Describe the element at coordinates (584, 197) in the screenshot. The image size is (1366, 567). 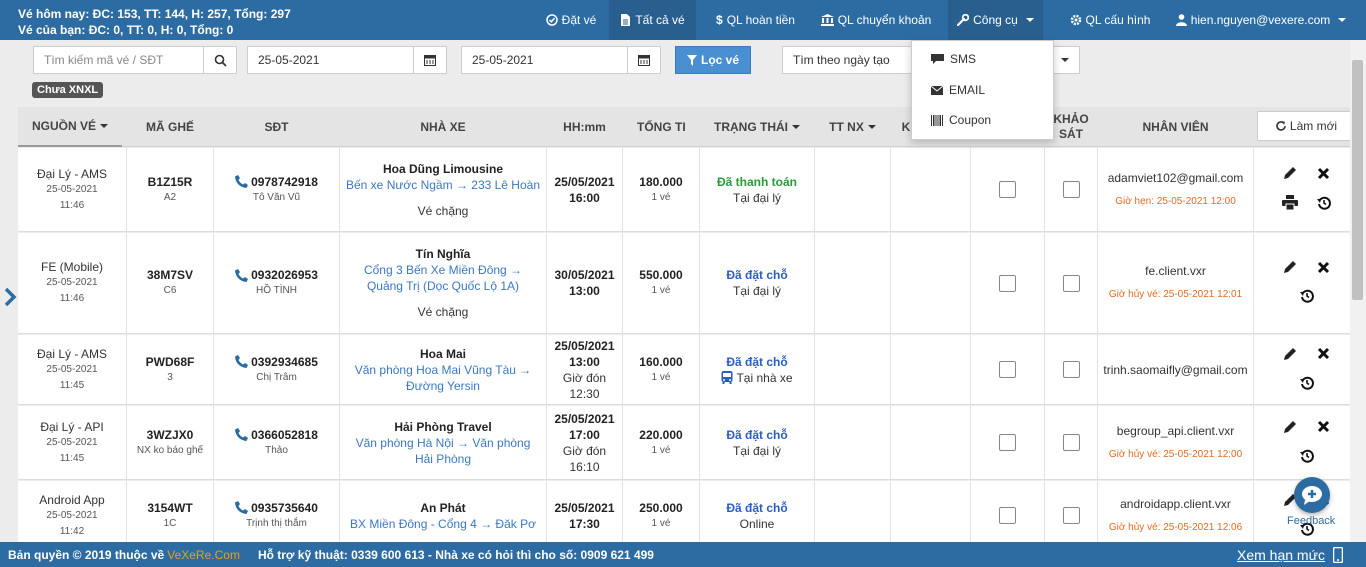
I see `departure-time: 16:00` at that location.